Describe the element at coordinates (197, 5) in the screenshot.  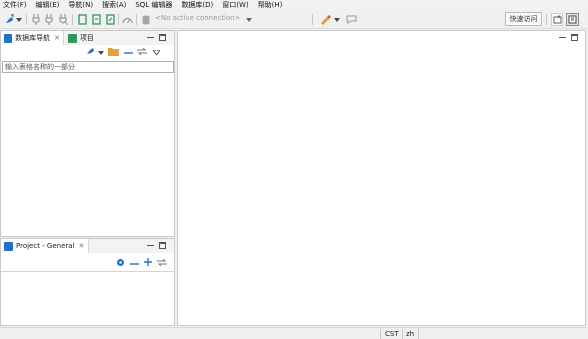
I see `menu-database: 数据库(D)` at that location.